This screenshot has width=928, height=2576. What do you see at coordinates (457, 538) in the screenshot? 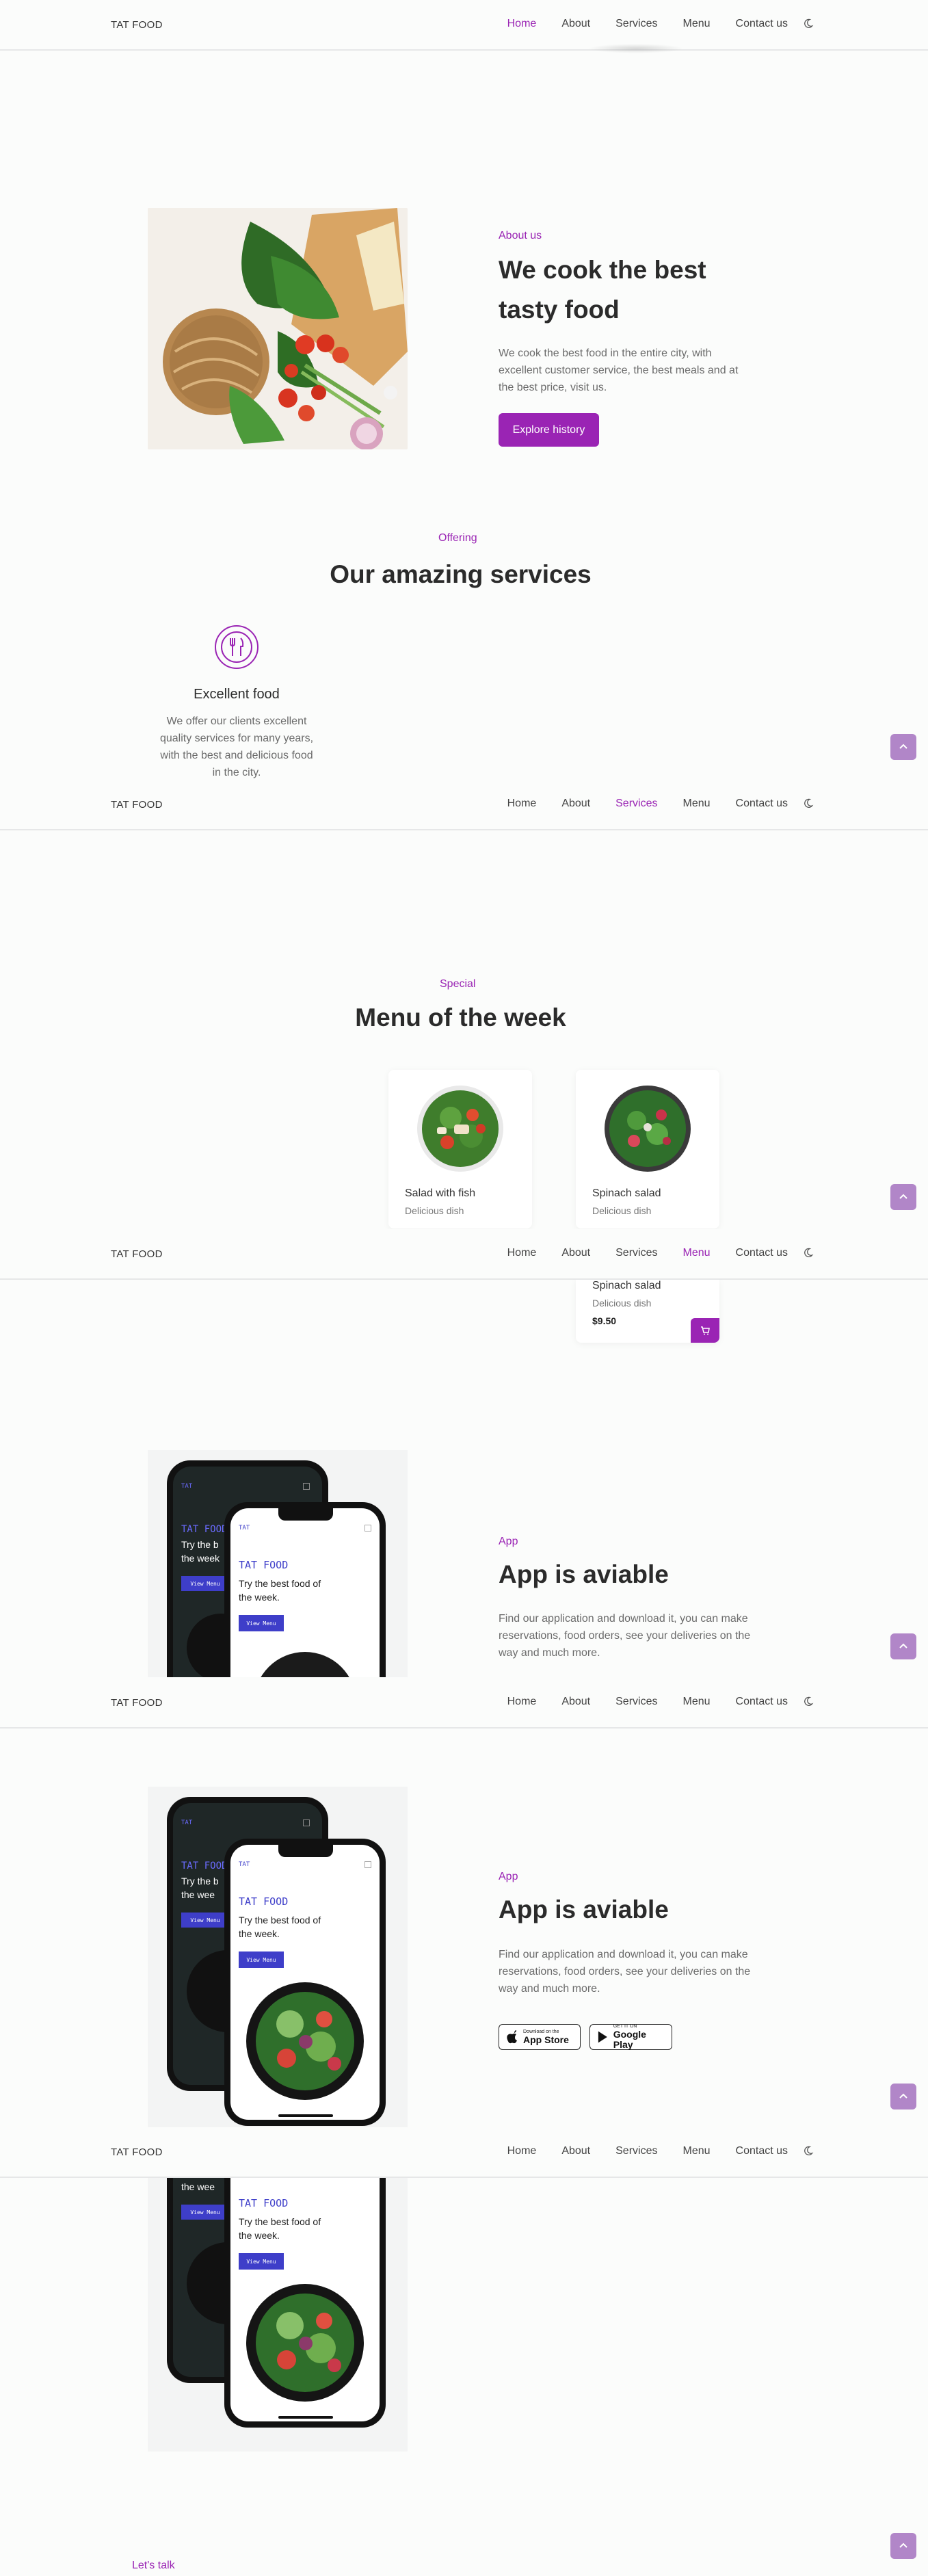
I see `services-subtitle: Offering` at bounding box center [457, 538].